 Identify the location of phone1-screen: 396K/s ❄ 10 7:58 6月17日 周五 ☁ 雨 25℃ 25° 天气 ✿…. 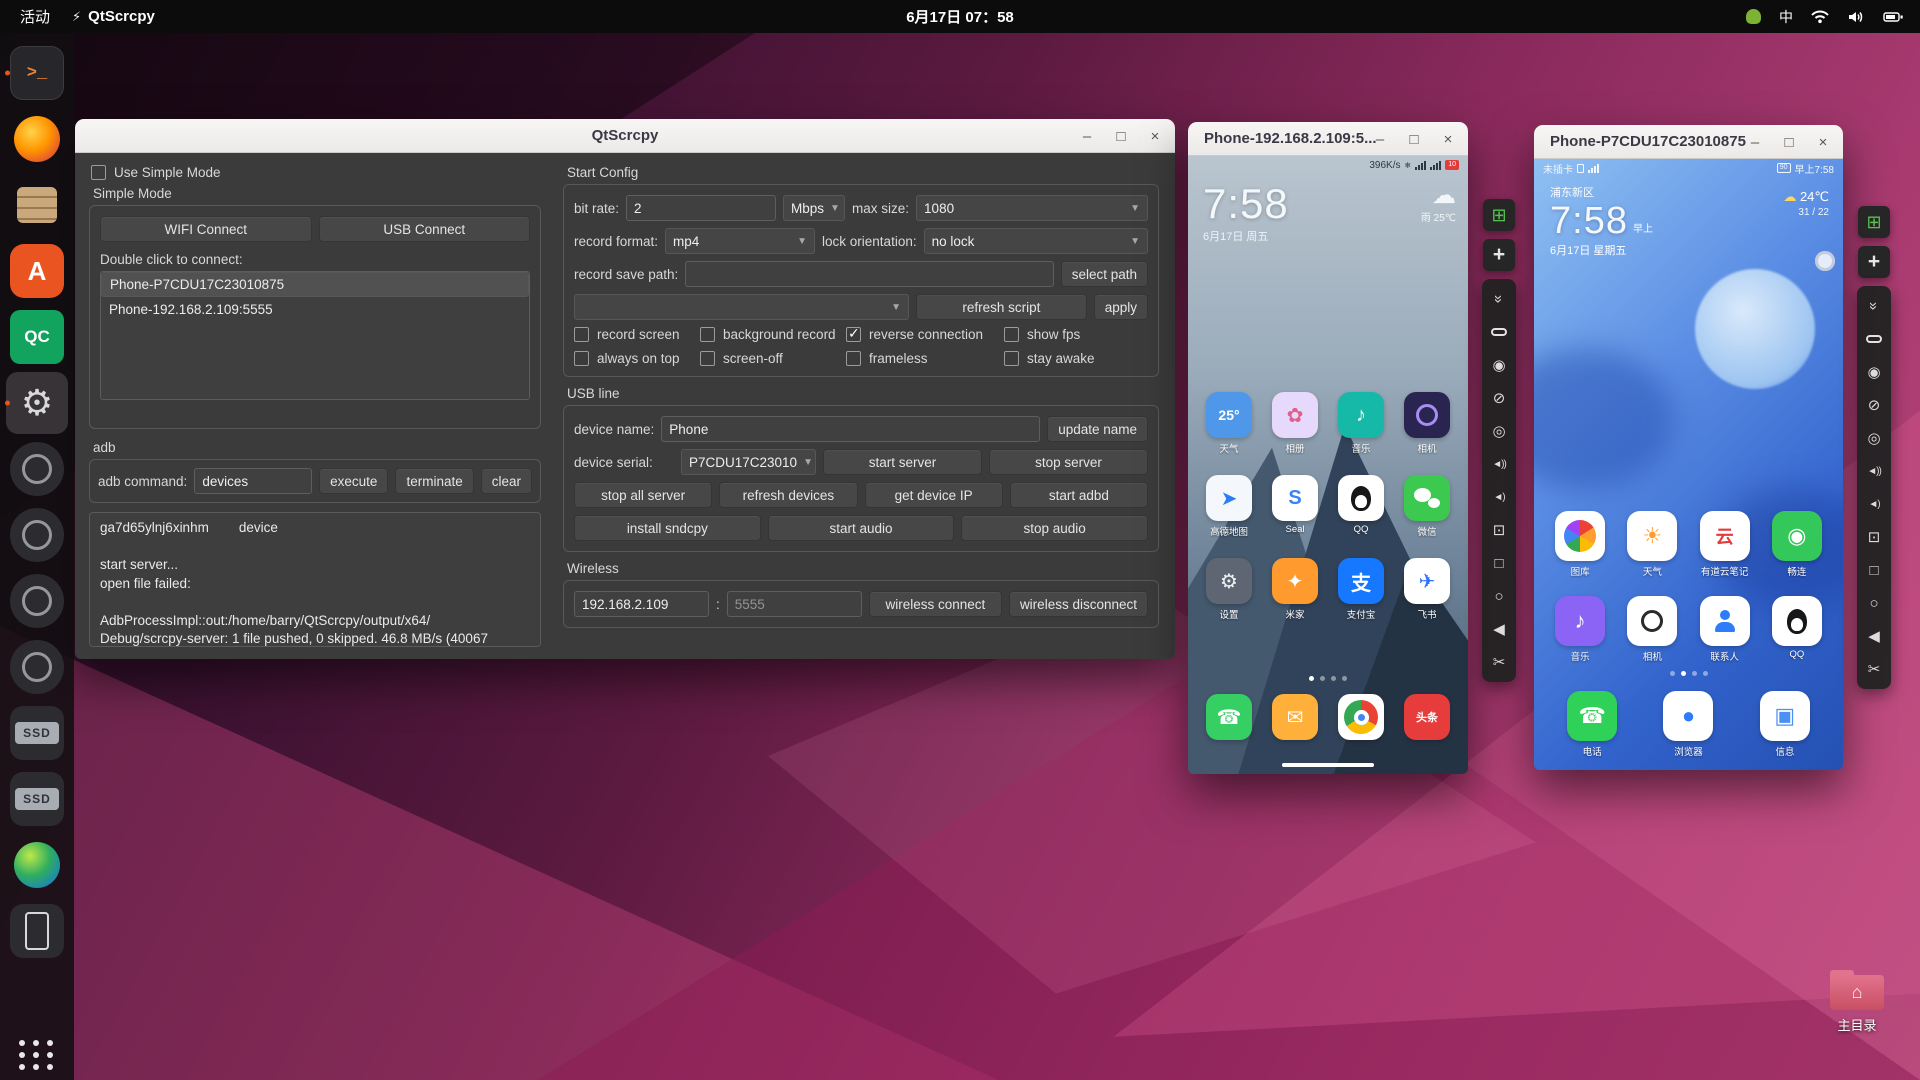
(1328, 465).